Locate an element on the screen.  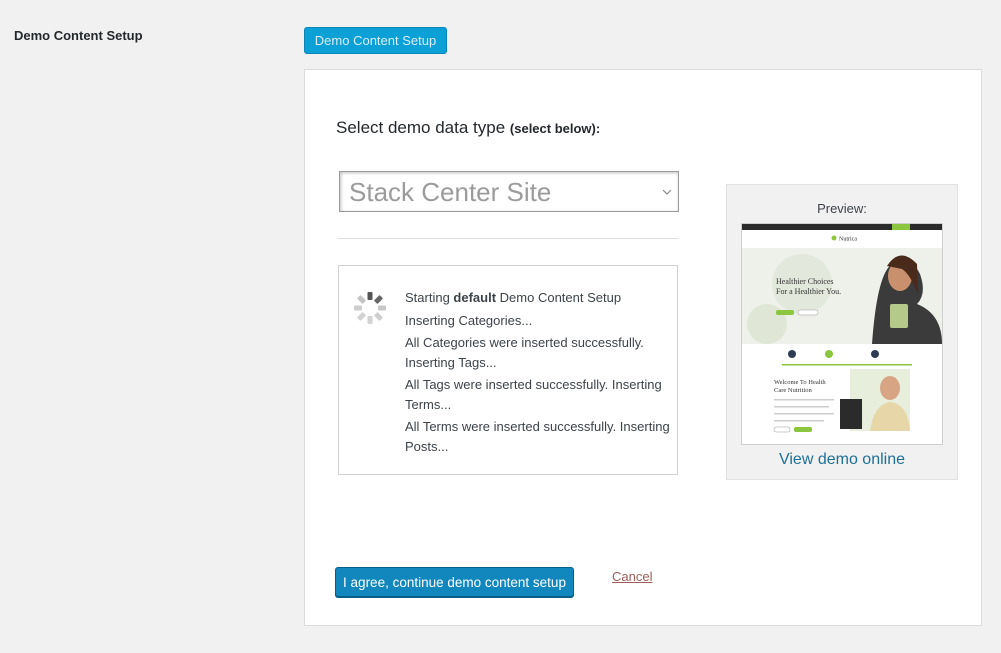
thumb-welcome-2: Care Nutrition is located at coordinates (793, 390).